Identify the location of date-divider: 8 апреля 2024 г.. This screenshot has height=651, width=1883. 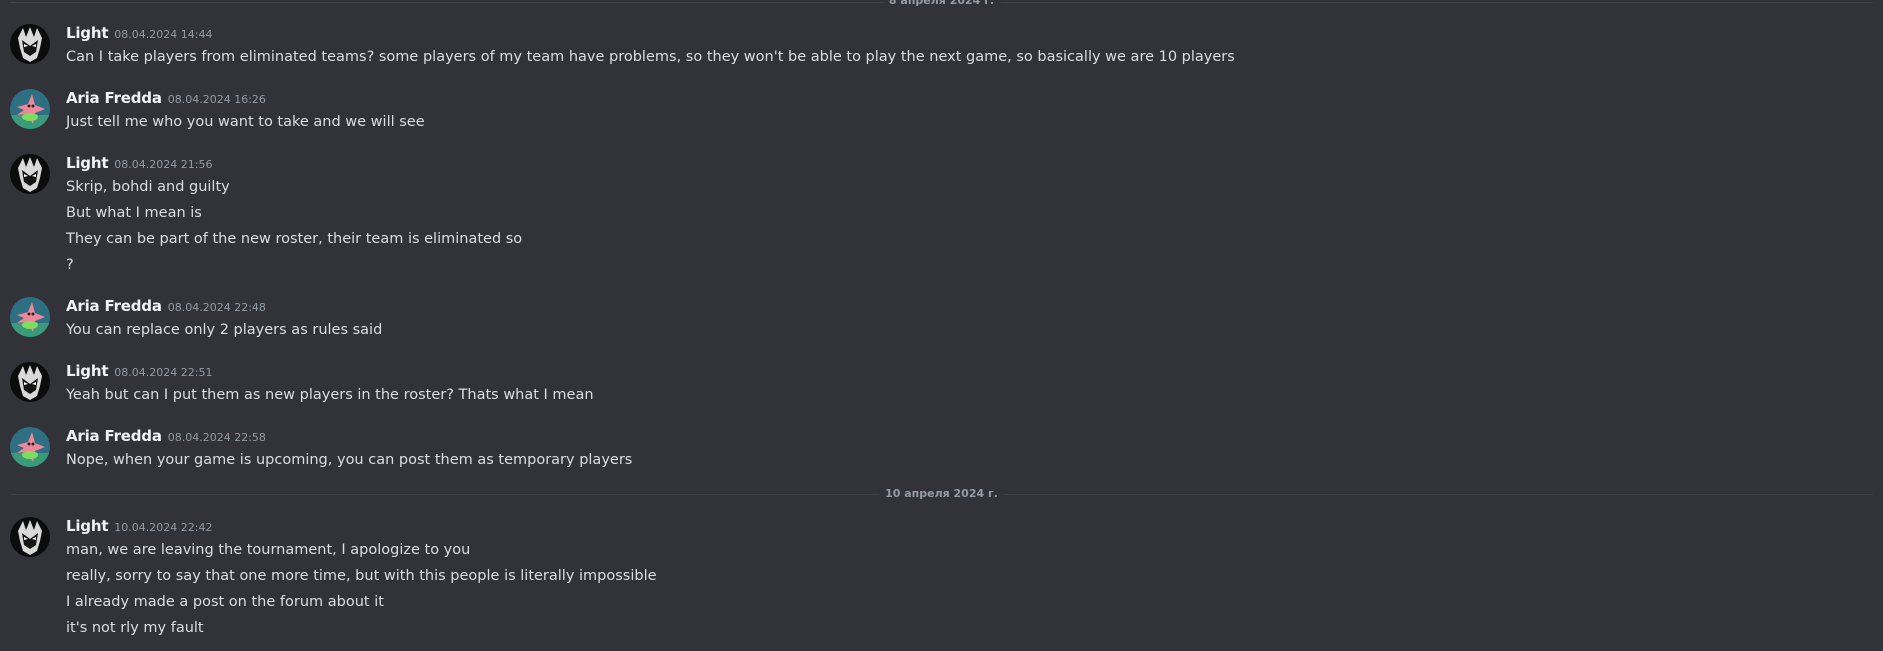
(941, 4).